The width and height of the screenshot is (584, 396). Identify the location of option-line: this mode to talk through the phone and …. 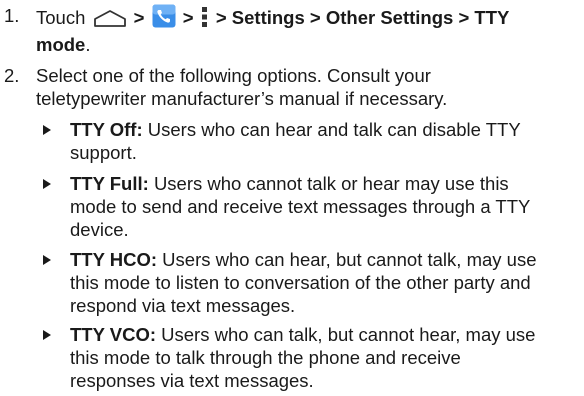
(265, 357).